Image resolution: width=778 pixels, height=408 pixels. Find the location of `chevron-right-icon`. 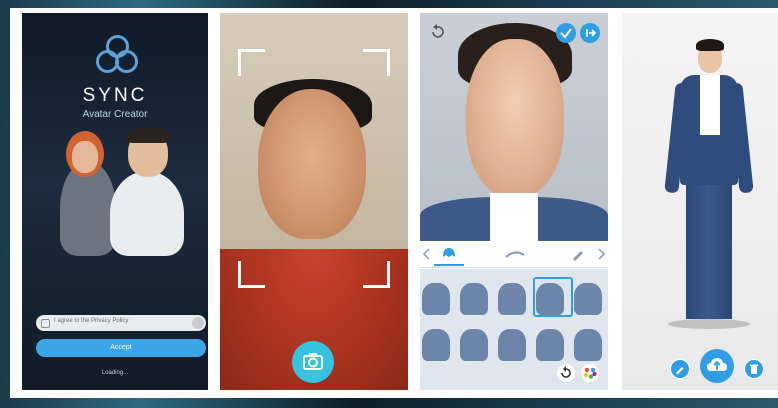

chevron-right-icon is located at coordinates (601, 254).